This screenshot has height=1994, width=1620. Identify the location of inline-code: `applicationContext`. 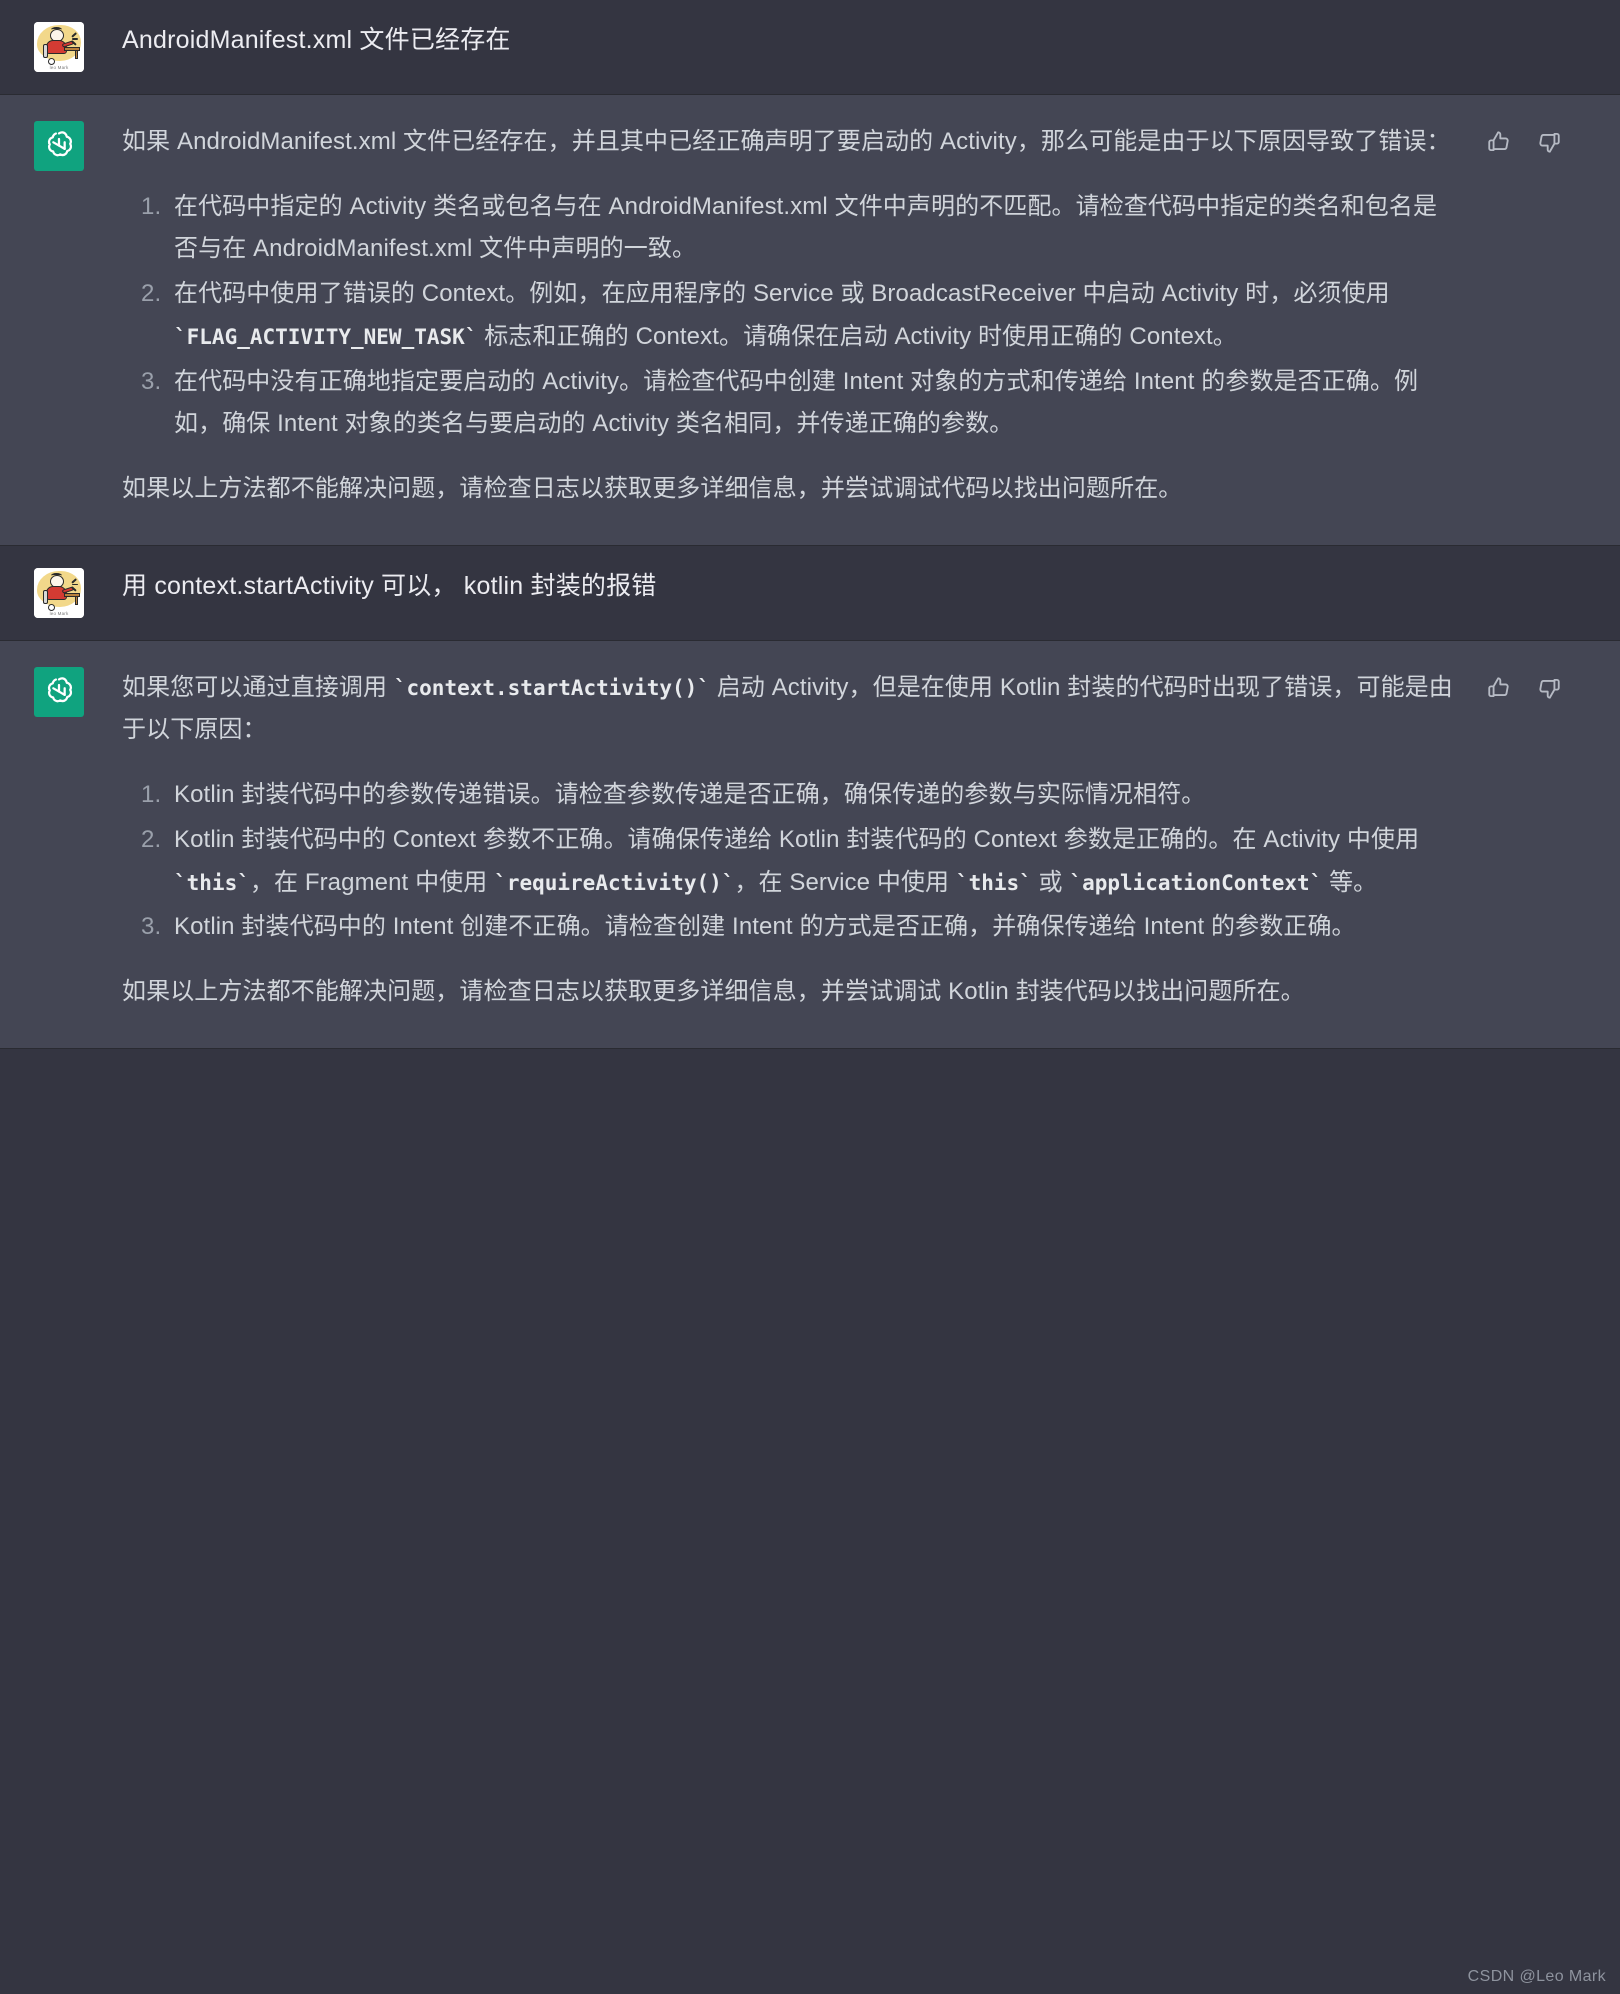
(1196, 882).